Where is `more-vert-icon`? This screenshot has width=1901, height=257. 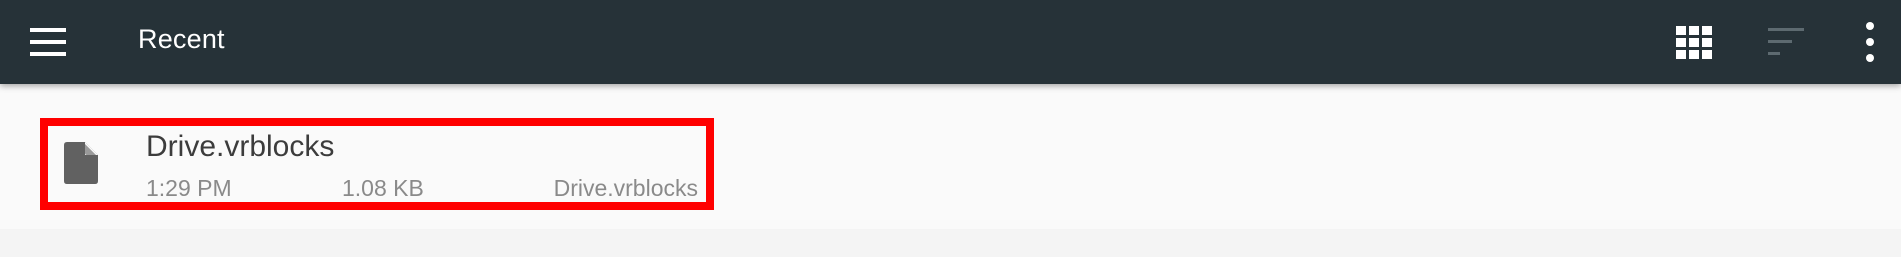
more-vert-icon is located at coordinates (1870, 42).